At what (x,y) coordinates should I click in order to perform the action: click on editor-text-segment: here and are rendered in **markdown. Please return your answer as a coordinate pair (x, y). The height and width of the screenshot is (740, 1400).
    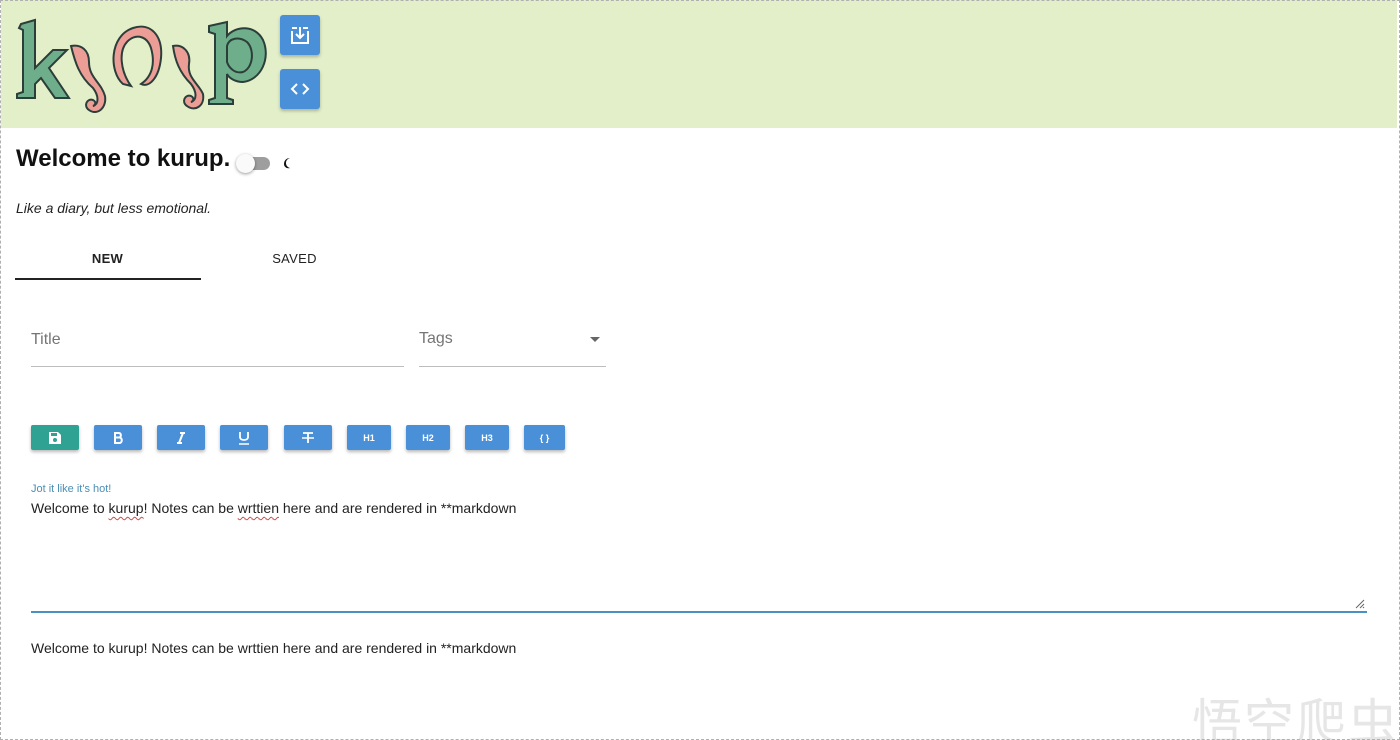
    Looking at the image, I should click on (397, 508).